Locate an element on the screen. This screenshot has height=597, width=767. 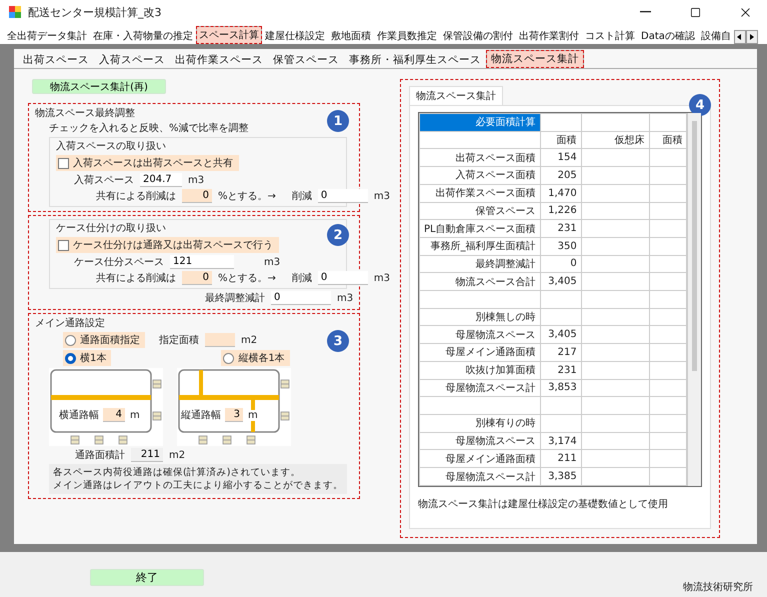
unit-label: m is located at coordinates (135, 415).